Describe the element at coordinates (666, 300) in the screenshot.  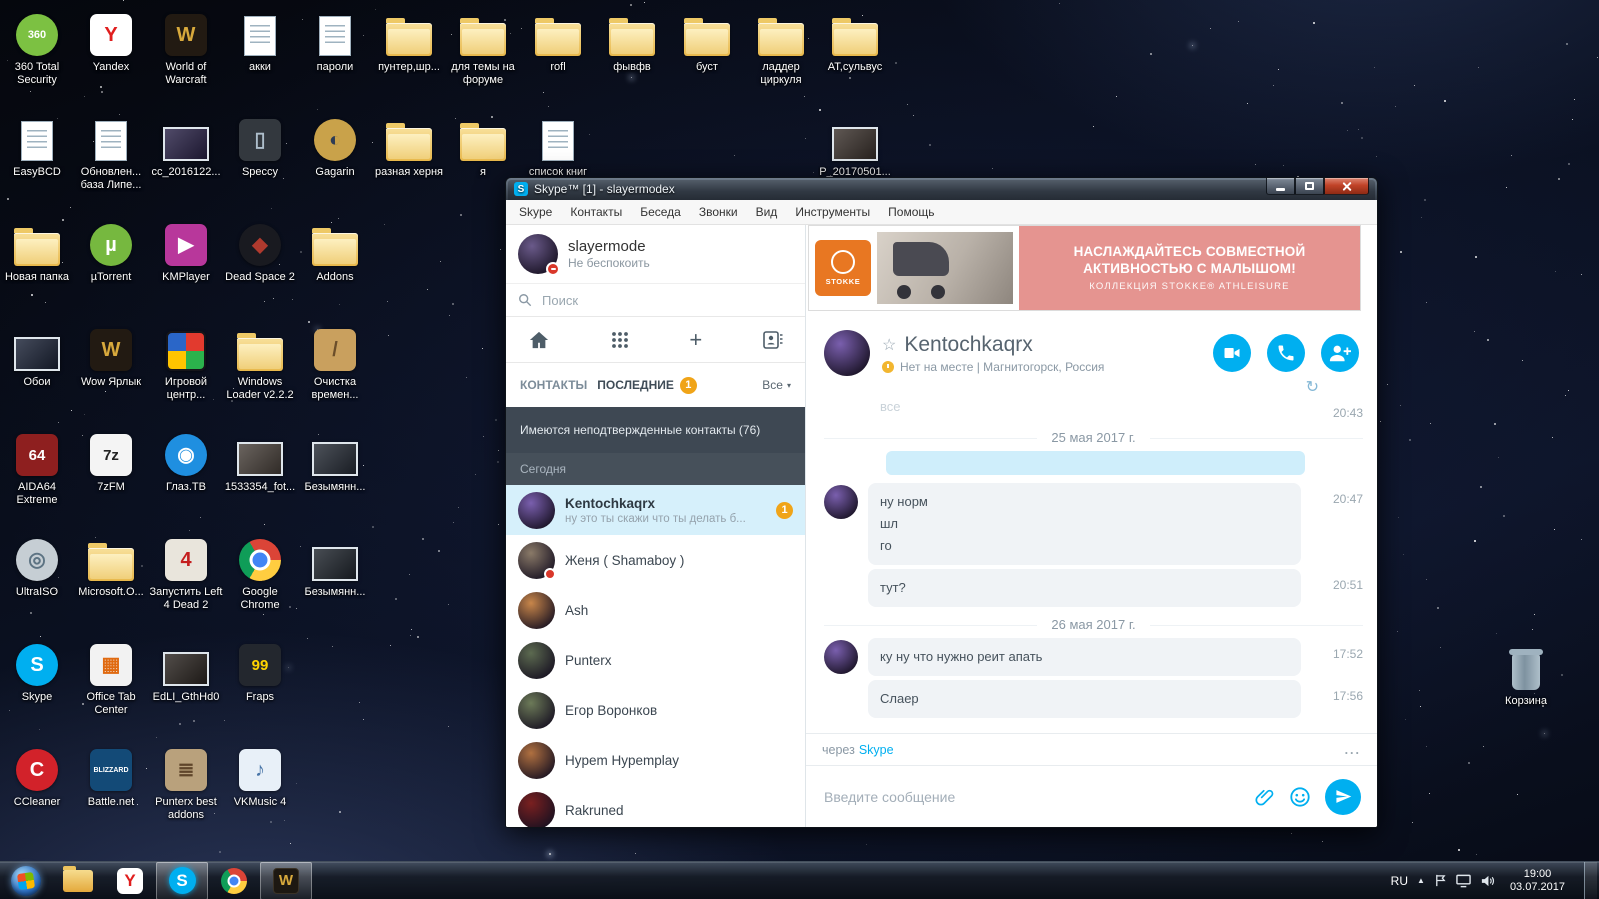
I see `search-input` at that location.